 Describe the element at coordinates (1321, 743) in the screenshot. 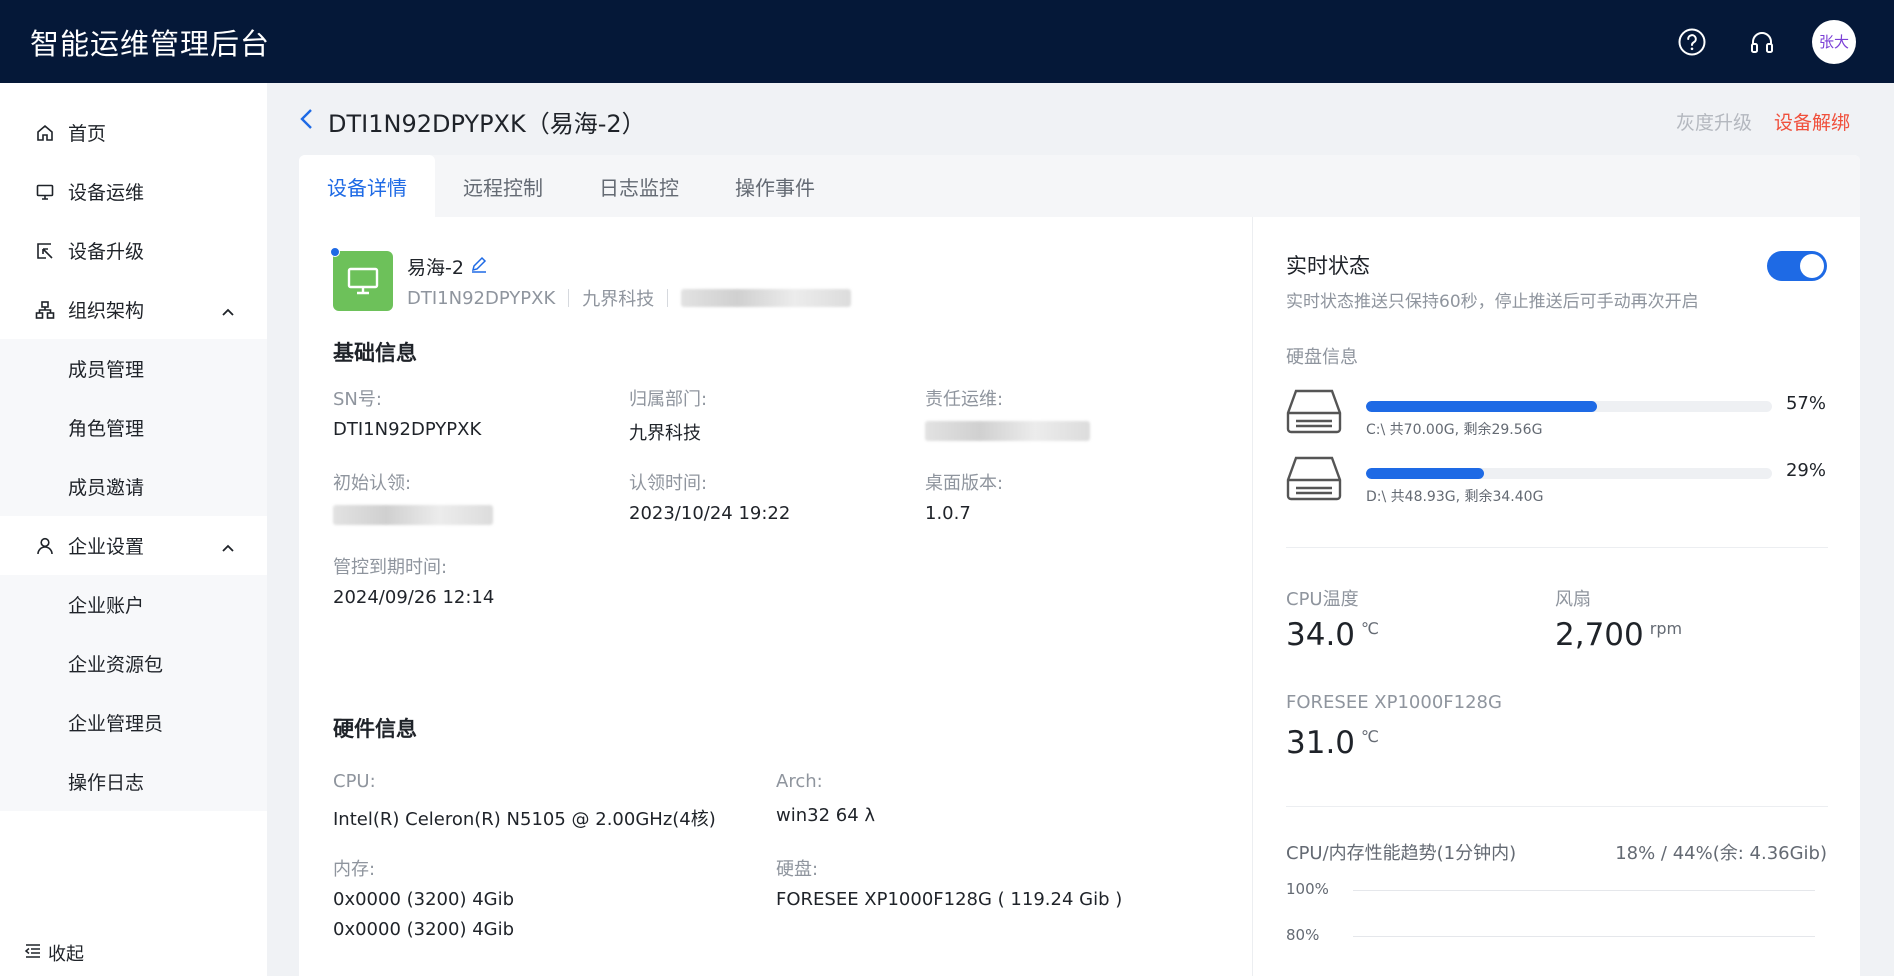

I see `ssd-temp-value: 31.0` at that location.